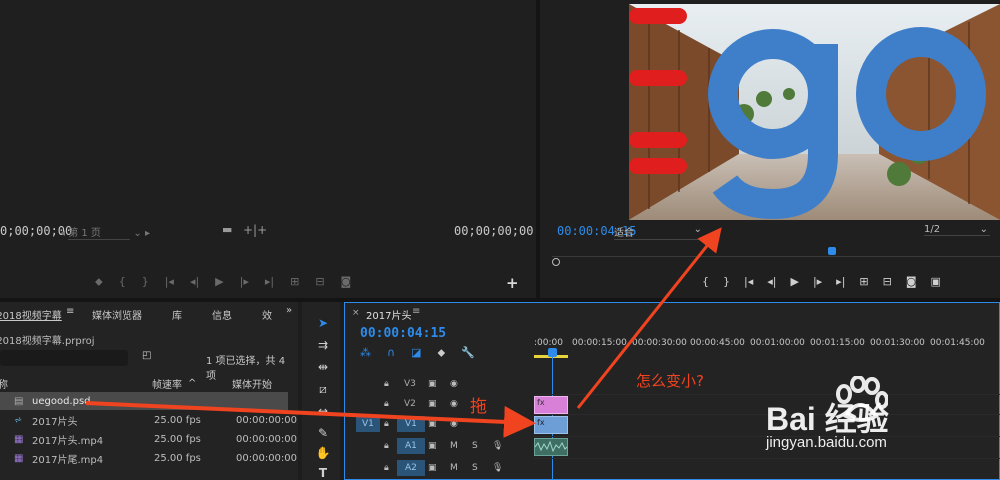  Describe the element at coordinates (826, 442) in the screenshot. I see `watermark-url: jingyan.baidu.com` at that location.